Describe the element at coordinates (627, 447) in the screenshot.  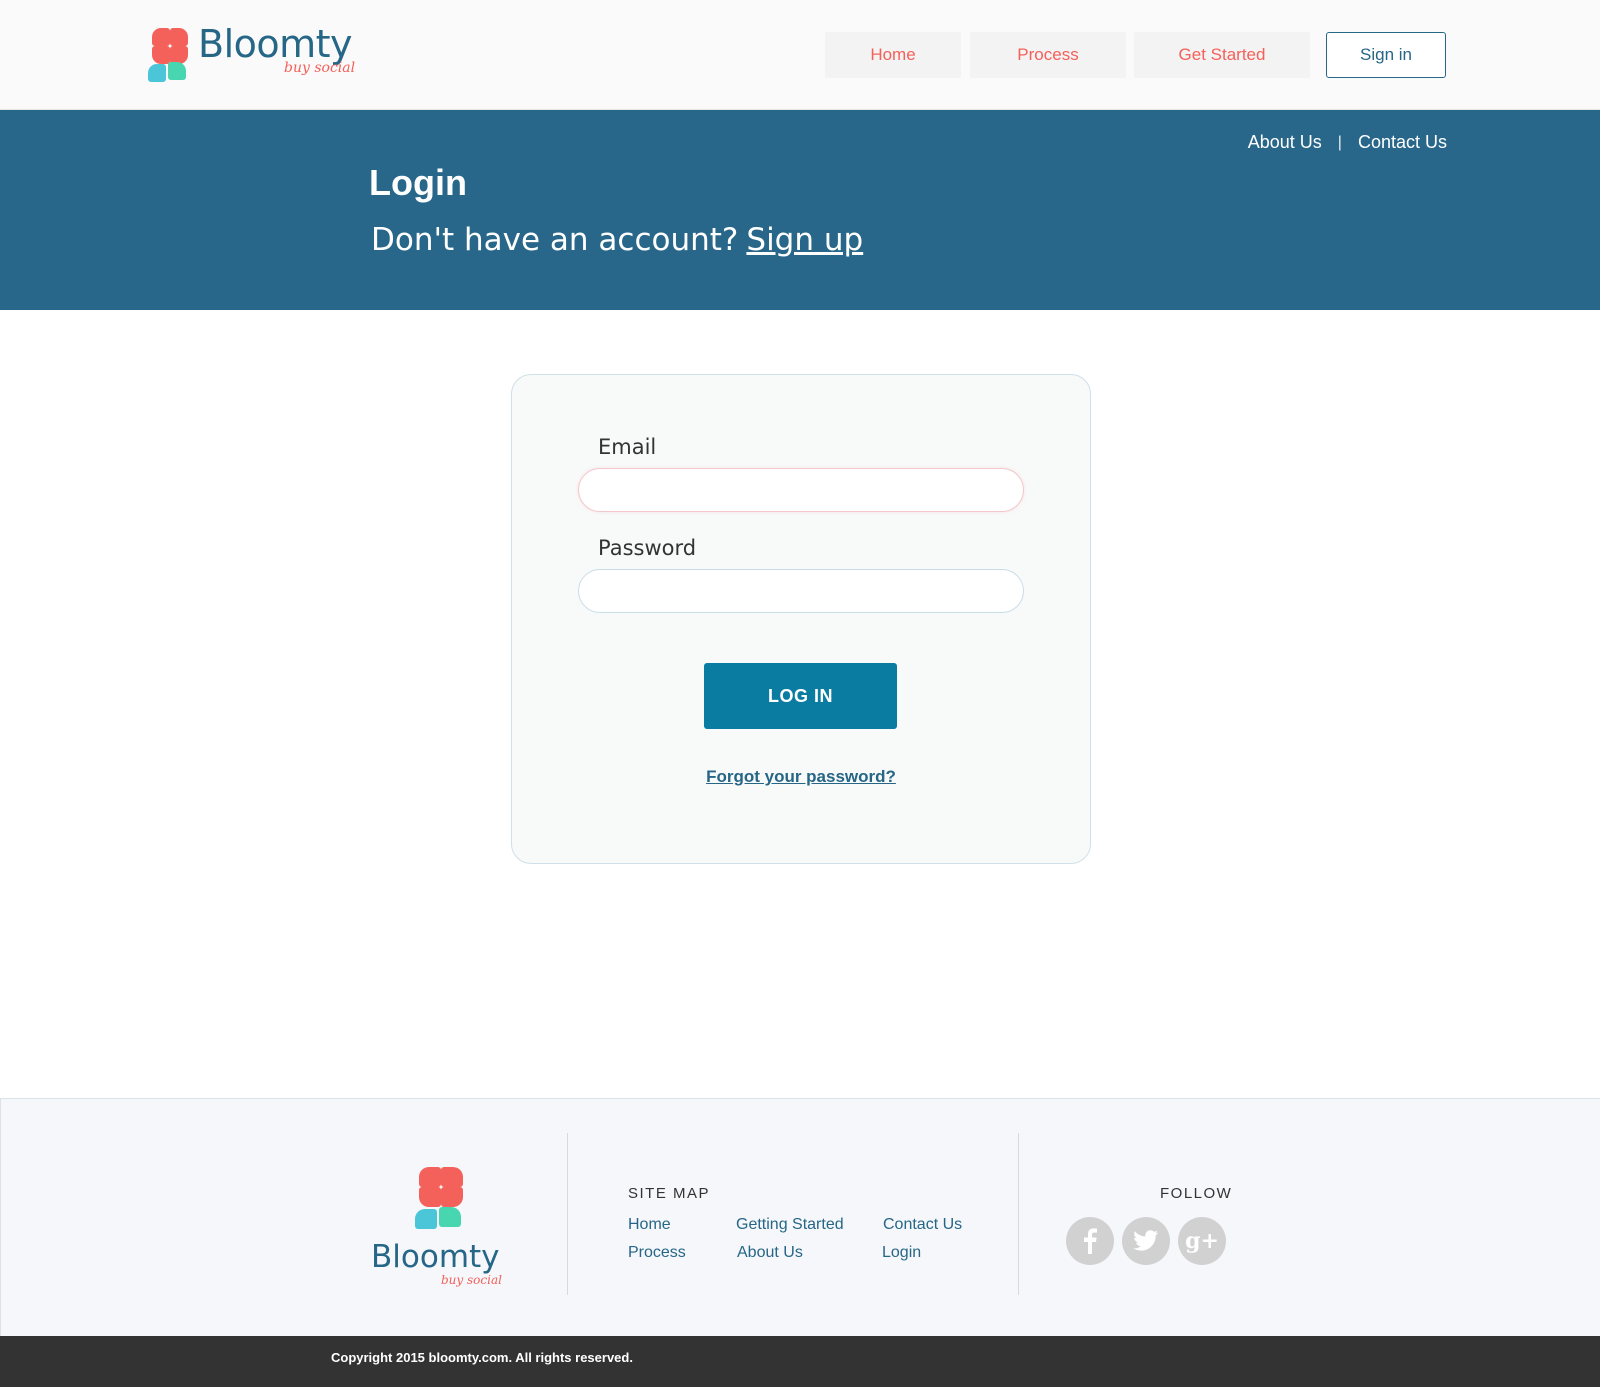
I see `email-label: Email` at that location.